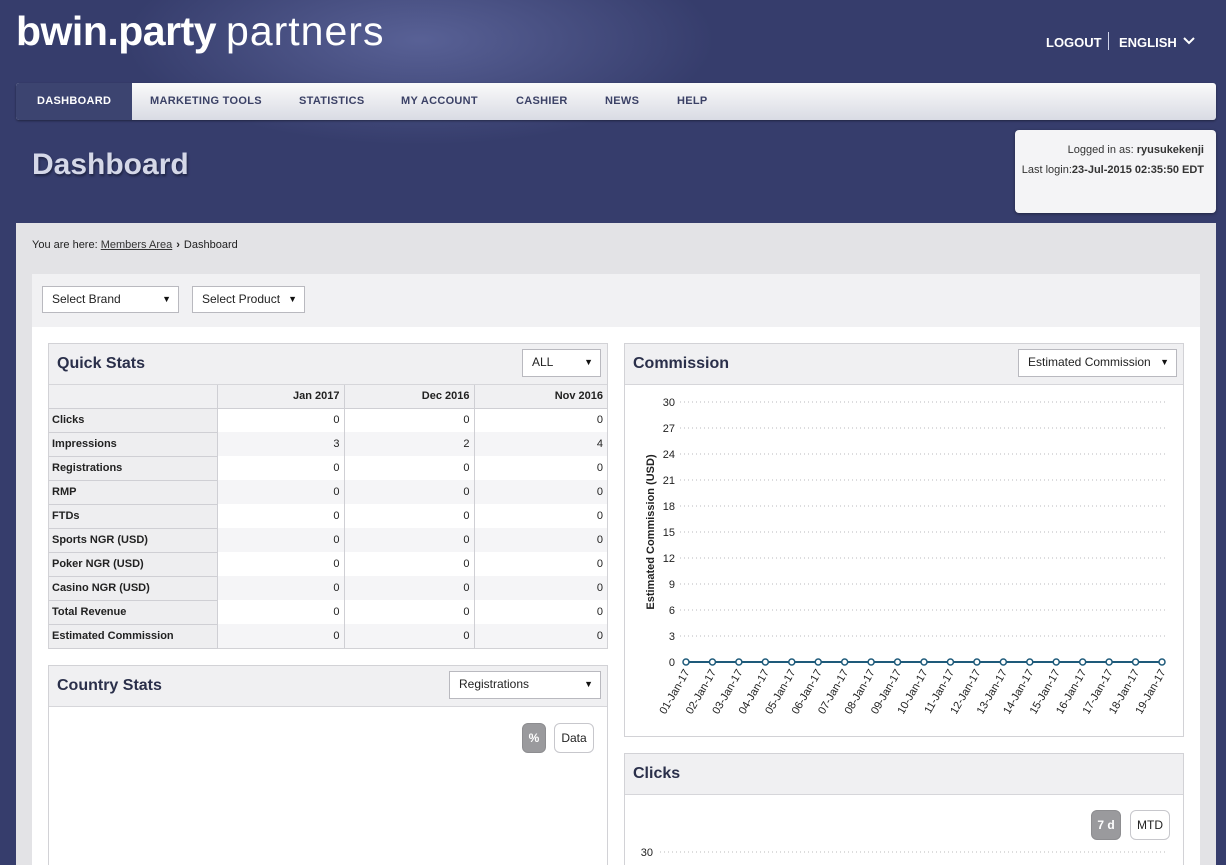 This screenshot has height=865, width=1226. What do you see at coordinates (904, 853) in the screenshot?
I see `clicks-chart: 30` at bounding box center [904, 853].